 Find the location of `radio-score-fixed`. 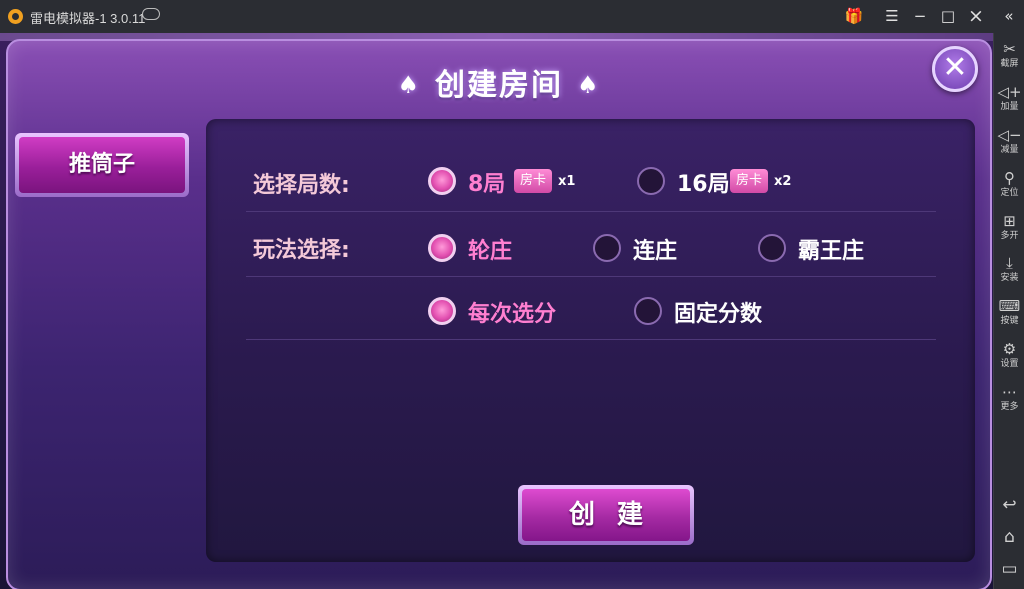

radio-score-fixed is located at coordinates (648, 311).